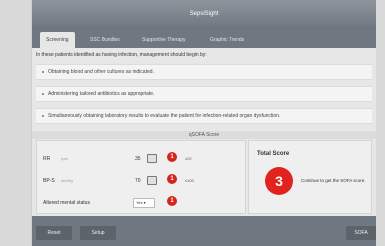 This screenshot has height=246, width=385. What do you see at coordinates (67, 180) in the screenshot?
I see `bps-unit: mmHg` at bounding box center [67, 180].